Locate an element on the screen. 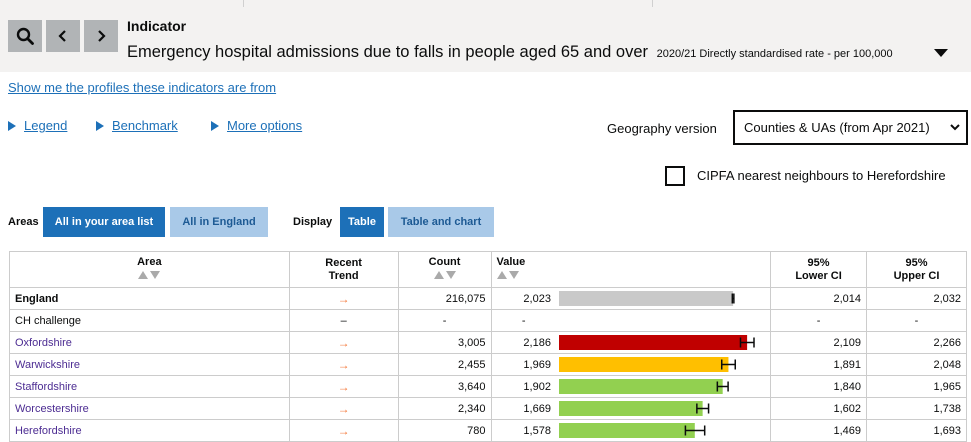 The width and height of the screenshot is (971, 442). search-icon is located at coordinates (25, 36).